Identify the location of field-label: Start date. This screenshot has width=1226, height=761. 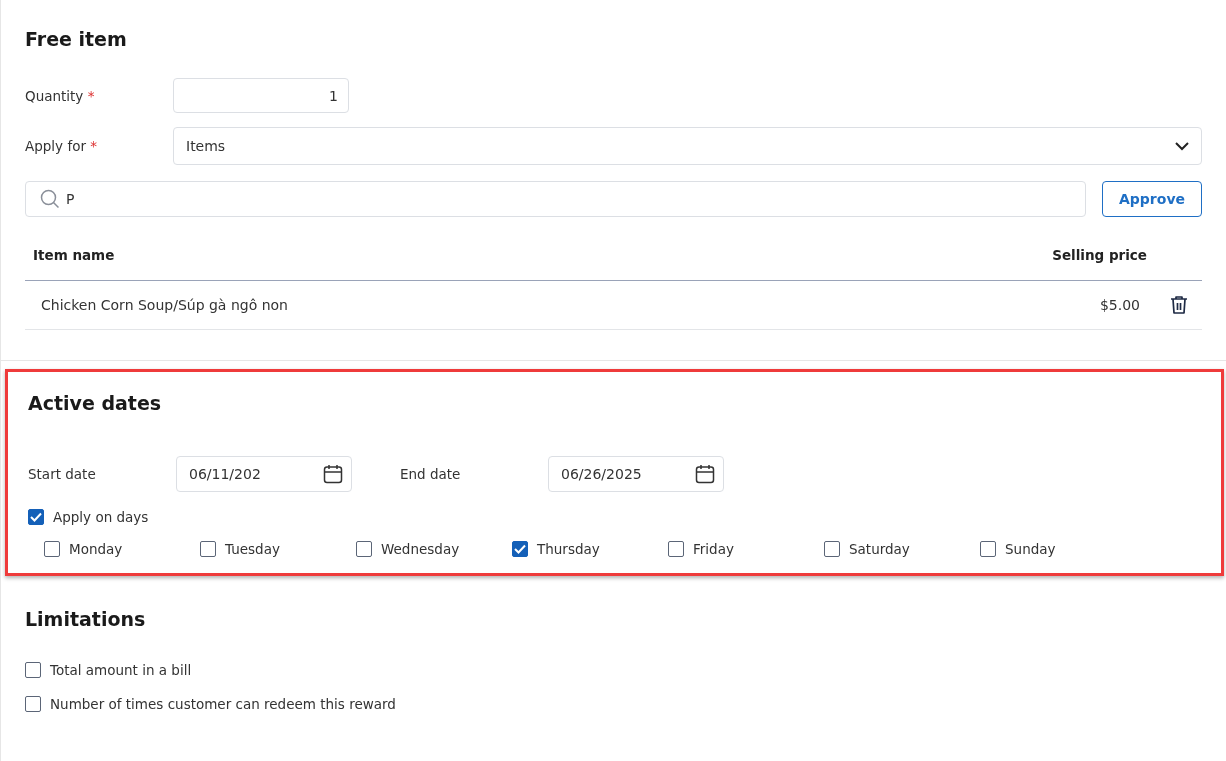
(62, 474).